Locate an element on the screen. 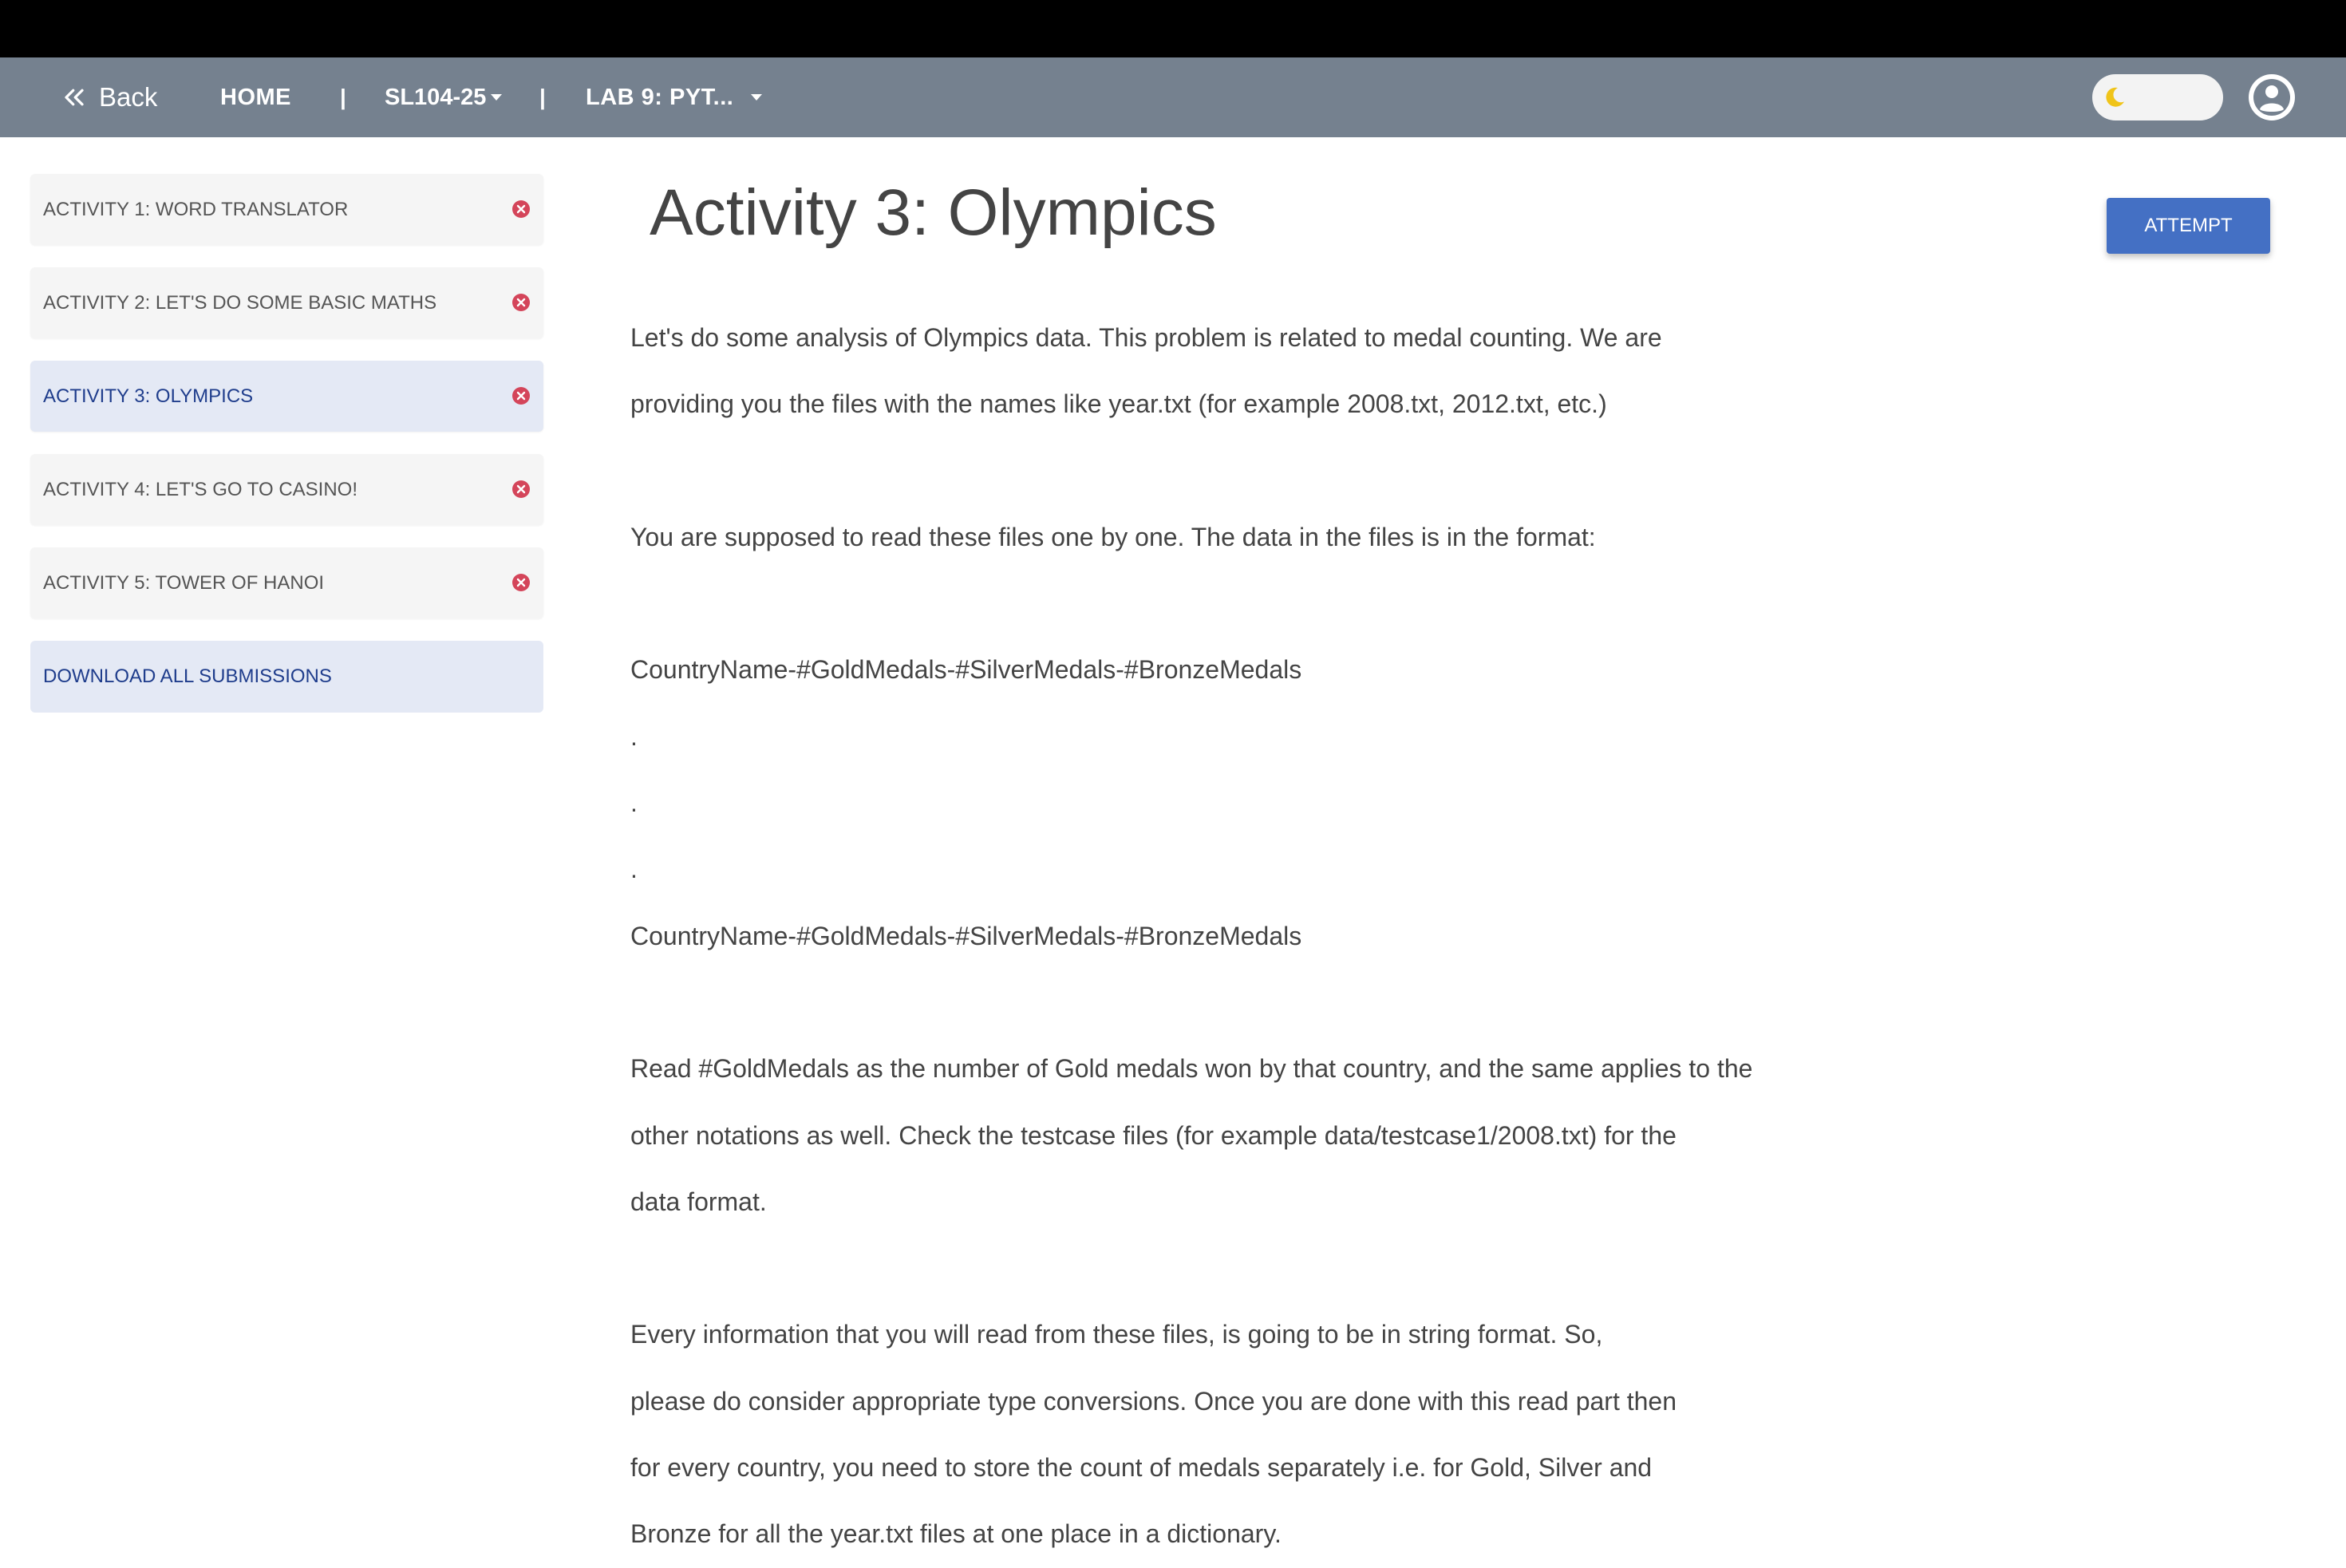  sidebar-item-activity-4: ACTIVITY 4: LET'S GO TO CASINO! is located at coordinates (287, 489).